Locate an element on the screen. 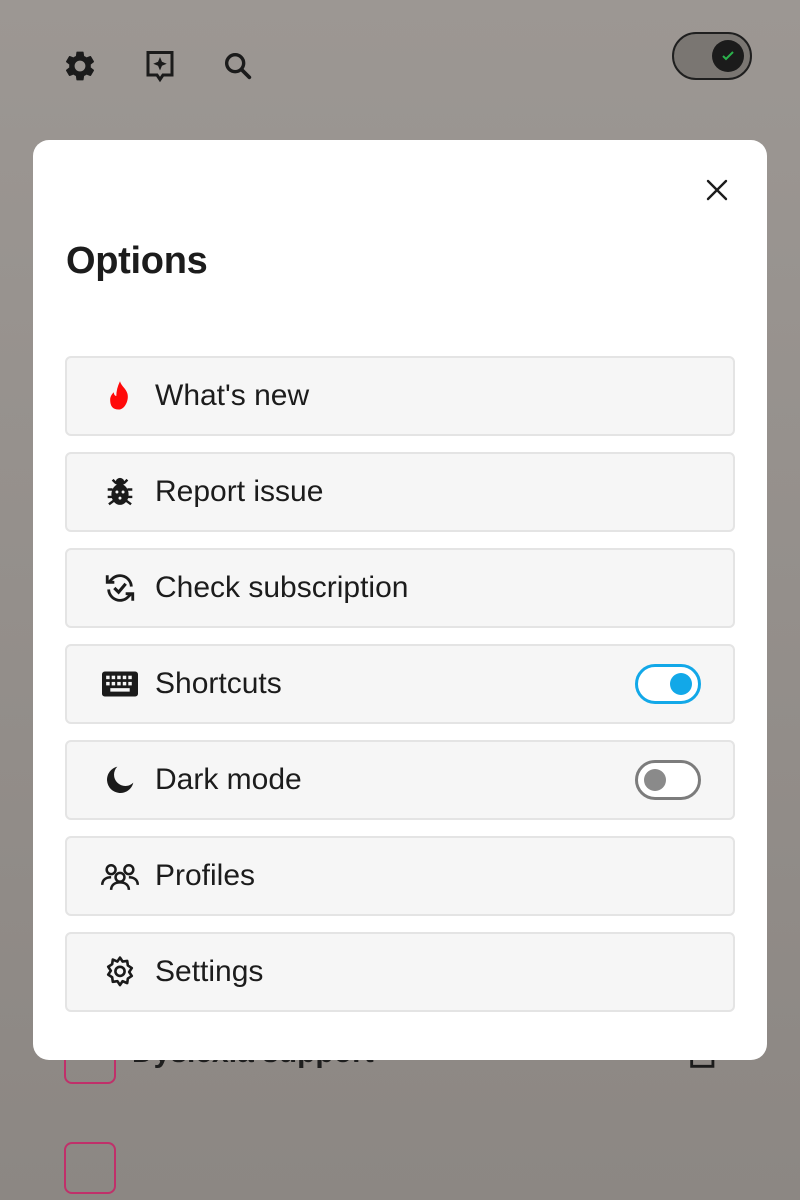 The width and height of the screenshot is (800, 1200). close-icon is located at coordinates (717, 190).